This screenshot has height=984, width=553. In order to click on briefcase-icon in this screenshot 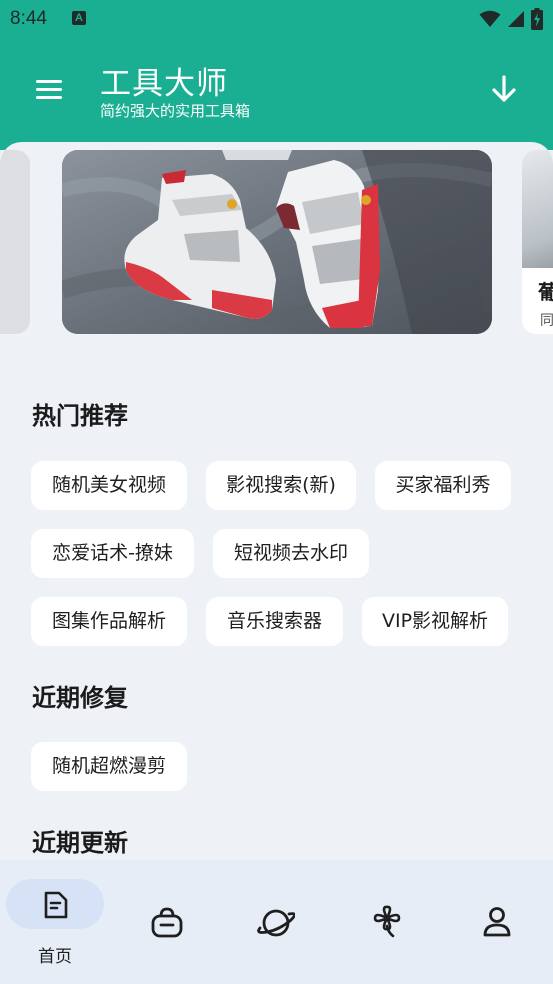, I will do `click(167, 922)`.